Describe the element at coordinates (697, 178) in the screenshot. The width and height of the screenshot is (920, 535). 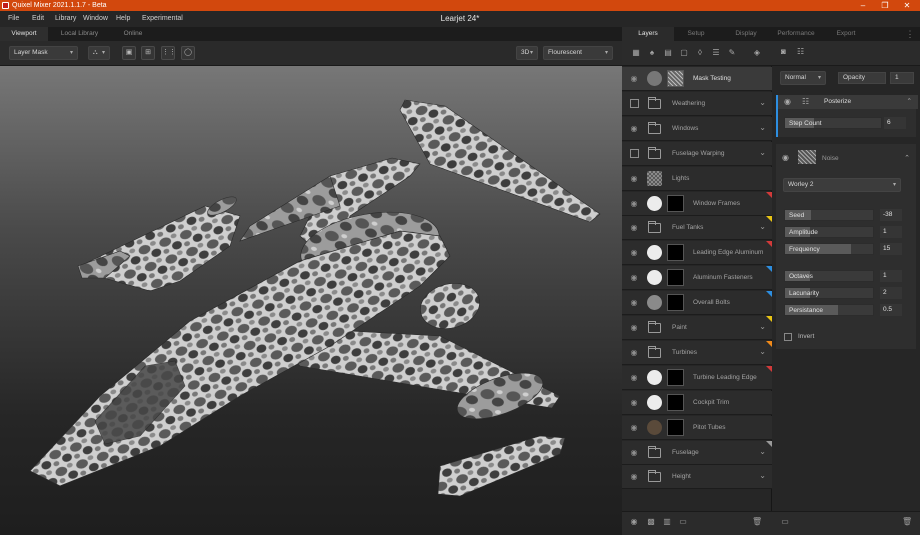
I see `layer-row: ◉ Lights` at that location.